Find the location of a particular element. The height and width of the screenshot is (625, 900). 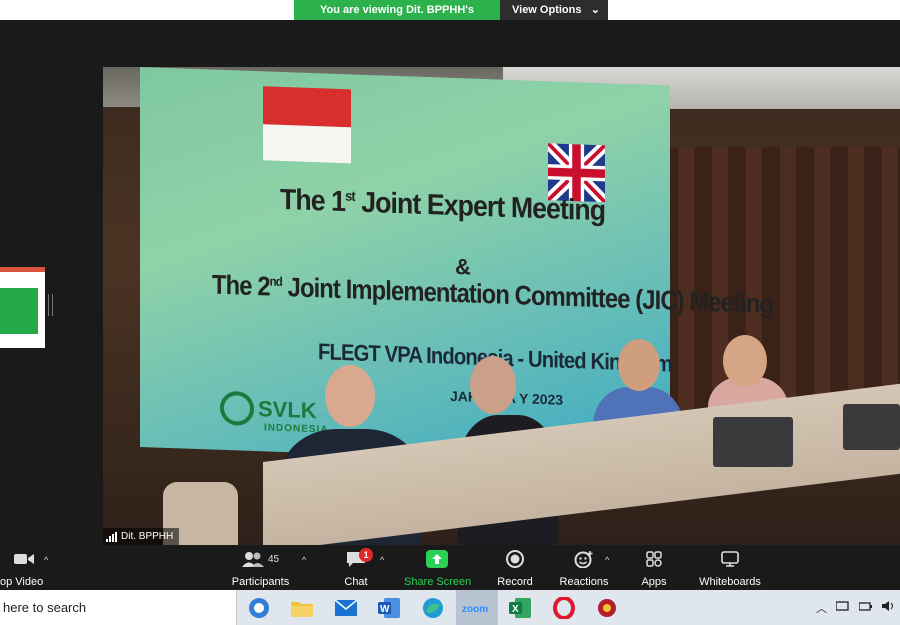

whiteboards-button: Whiteboards is located at coordinates (730, 568).